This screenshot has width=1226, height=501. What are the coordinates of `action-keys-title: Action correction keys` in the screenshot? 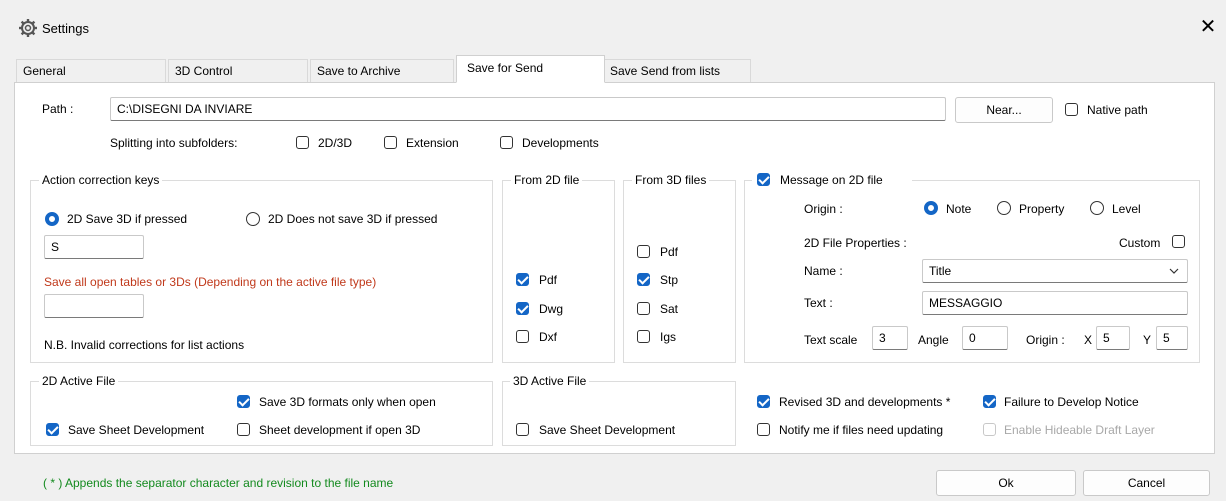 It's located at (101, 180).